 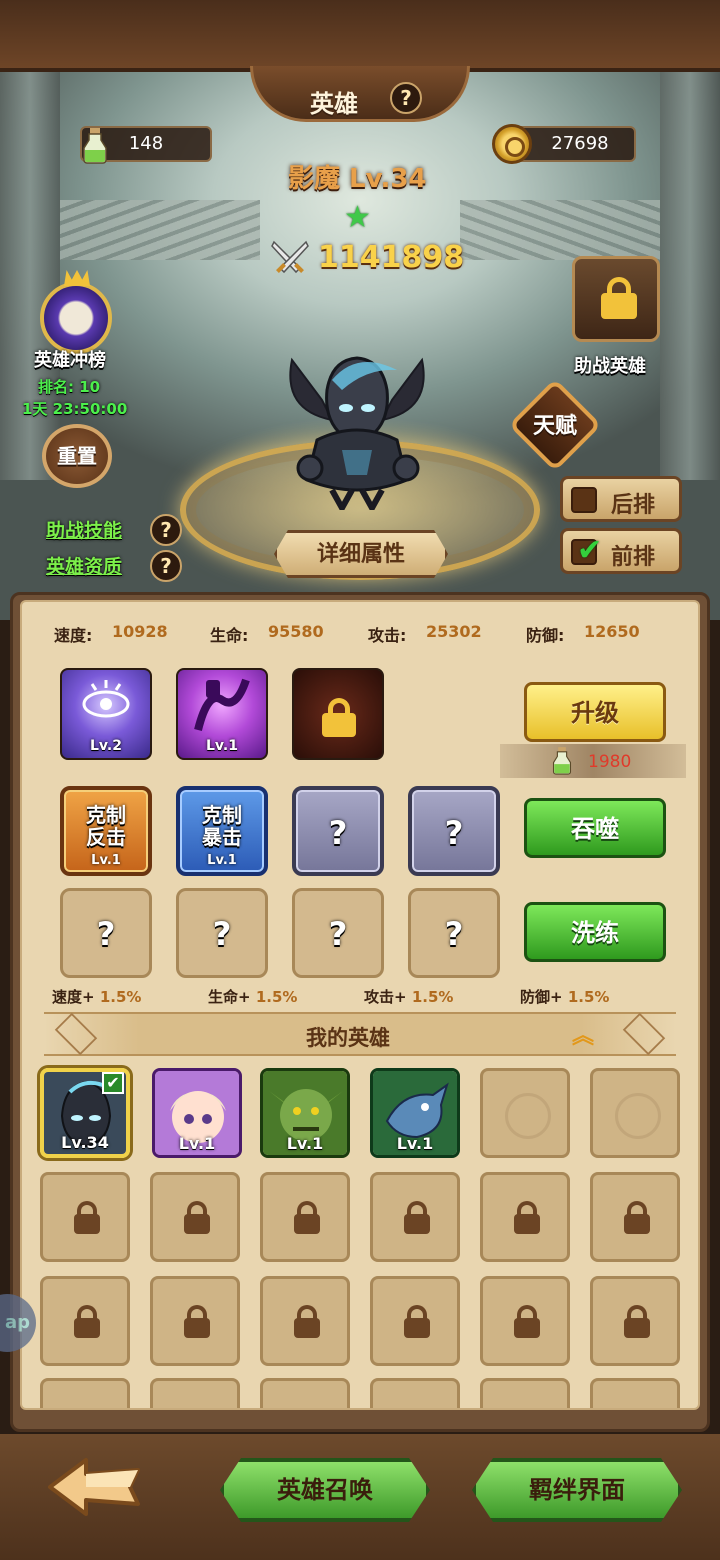 What do you see at coordinates (77, 456) in the screenshot?
I see `reset-button: 重置` at bounding box center [77, 456].